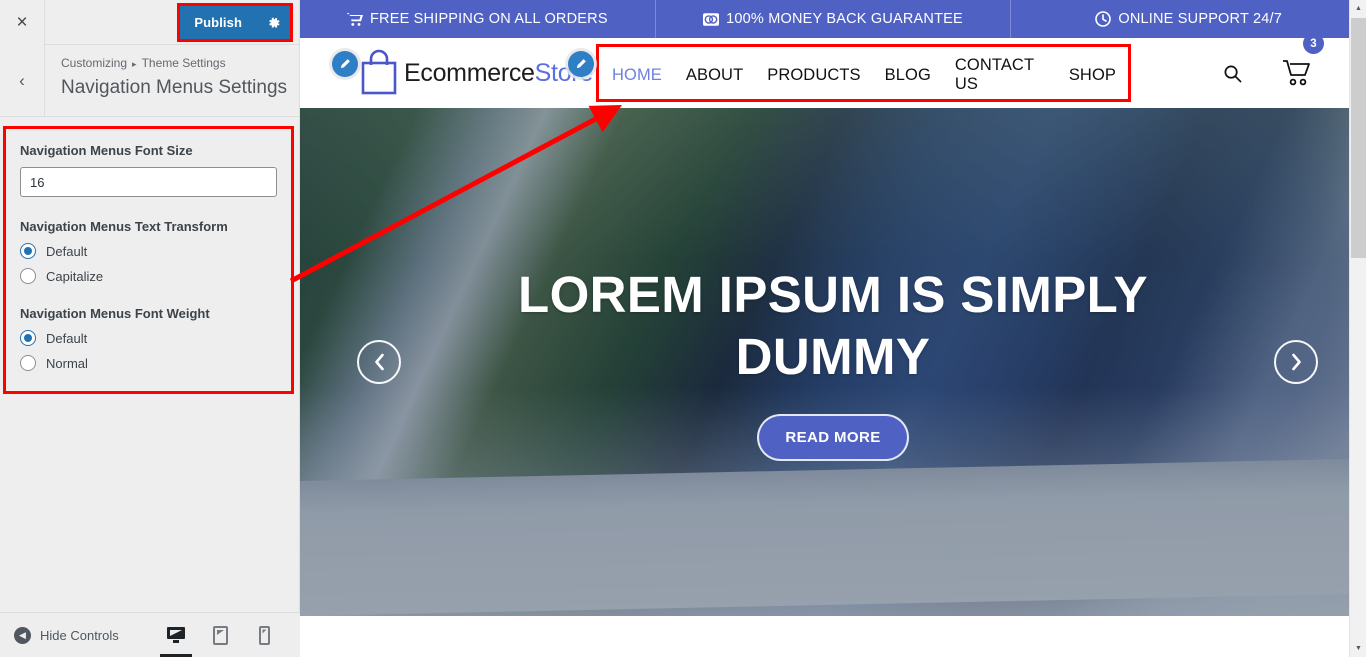  What do you see at coordinates (106, 150) in the screenshot?
I see `control-label-font-size: Navigation Menus Font Size` at bounding box center [106, 150].